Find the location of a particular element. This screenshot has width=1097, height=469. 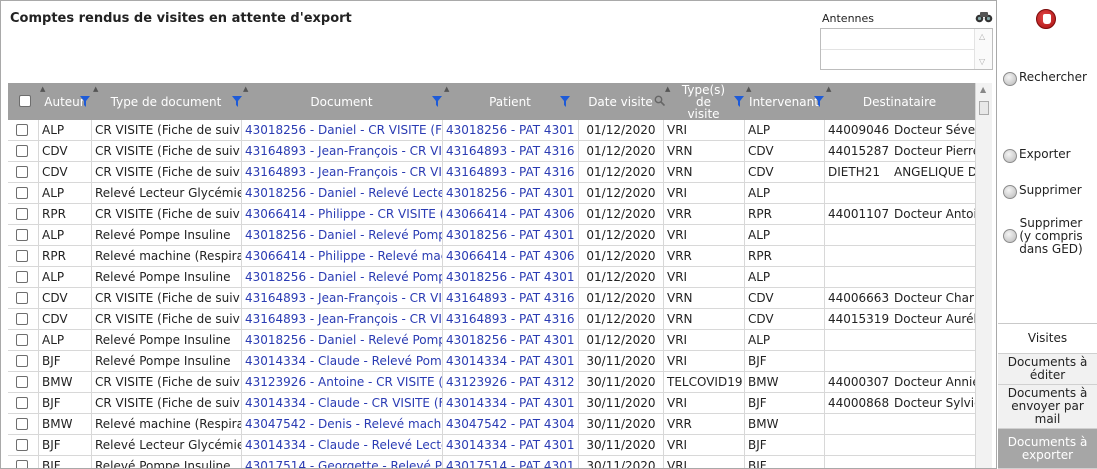

cell-document: 43066414 - Philippe - CR VISITE ( is located at coordinates (341, 214).